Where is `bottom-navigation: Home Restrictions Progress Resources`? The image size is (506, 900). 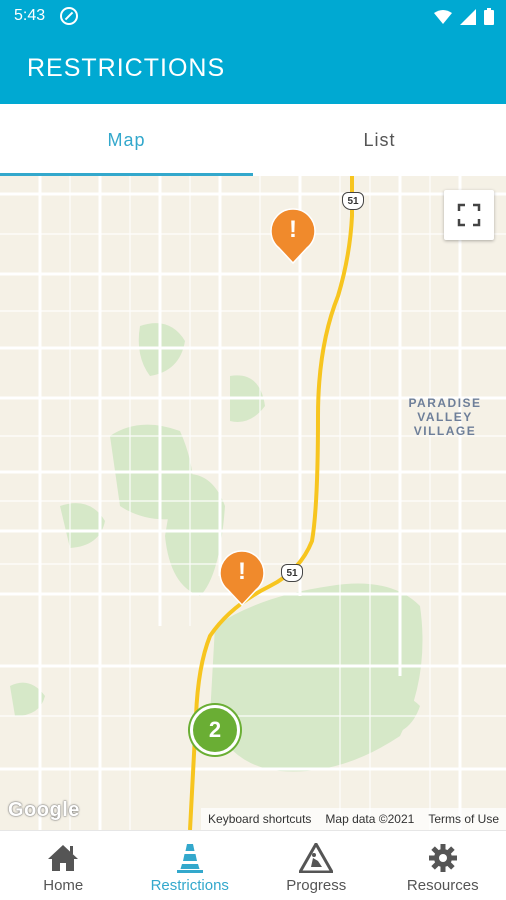 bottom-navigation: Home Restrictions Progress Resources is located at coordinates (253, 865).